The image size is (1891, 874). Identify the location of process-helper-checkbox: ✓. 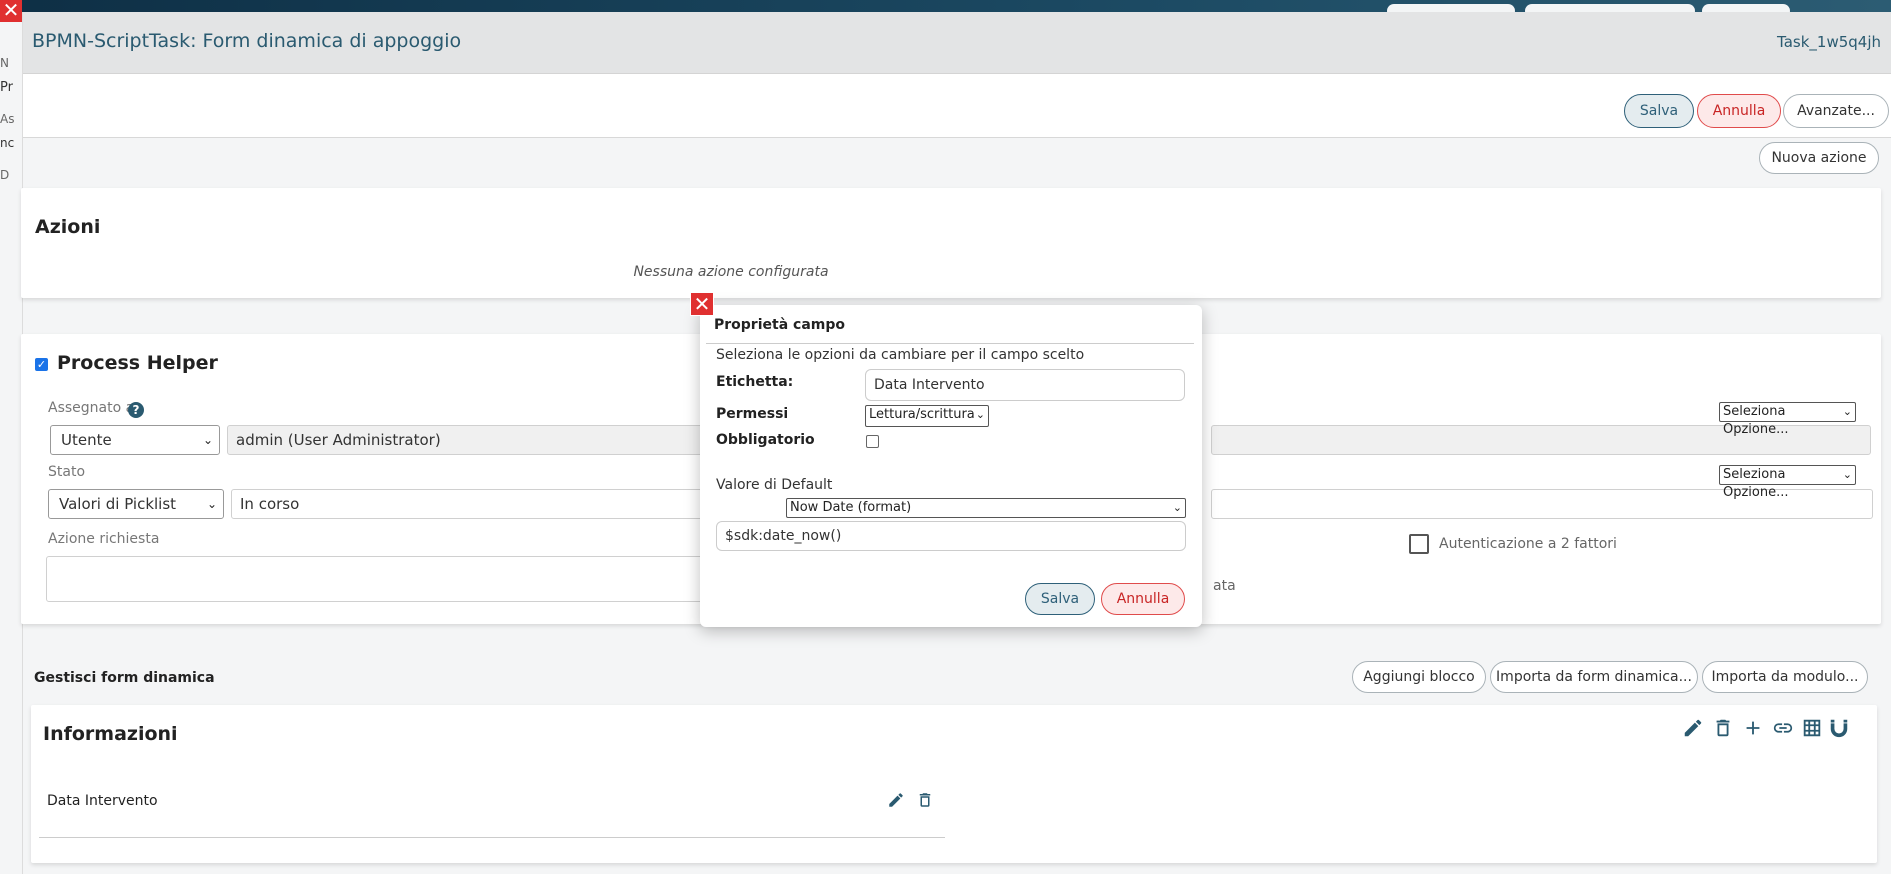
(41, 364).